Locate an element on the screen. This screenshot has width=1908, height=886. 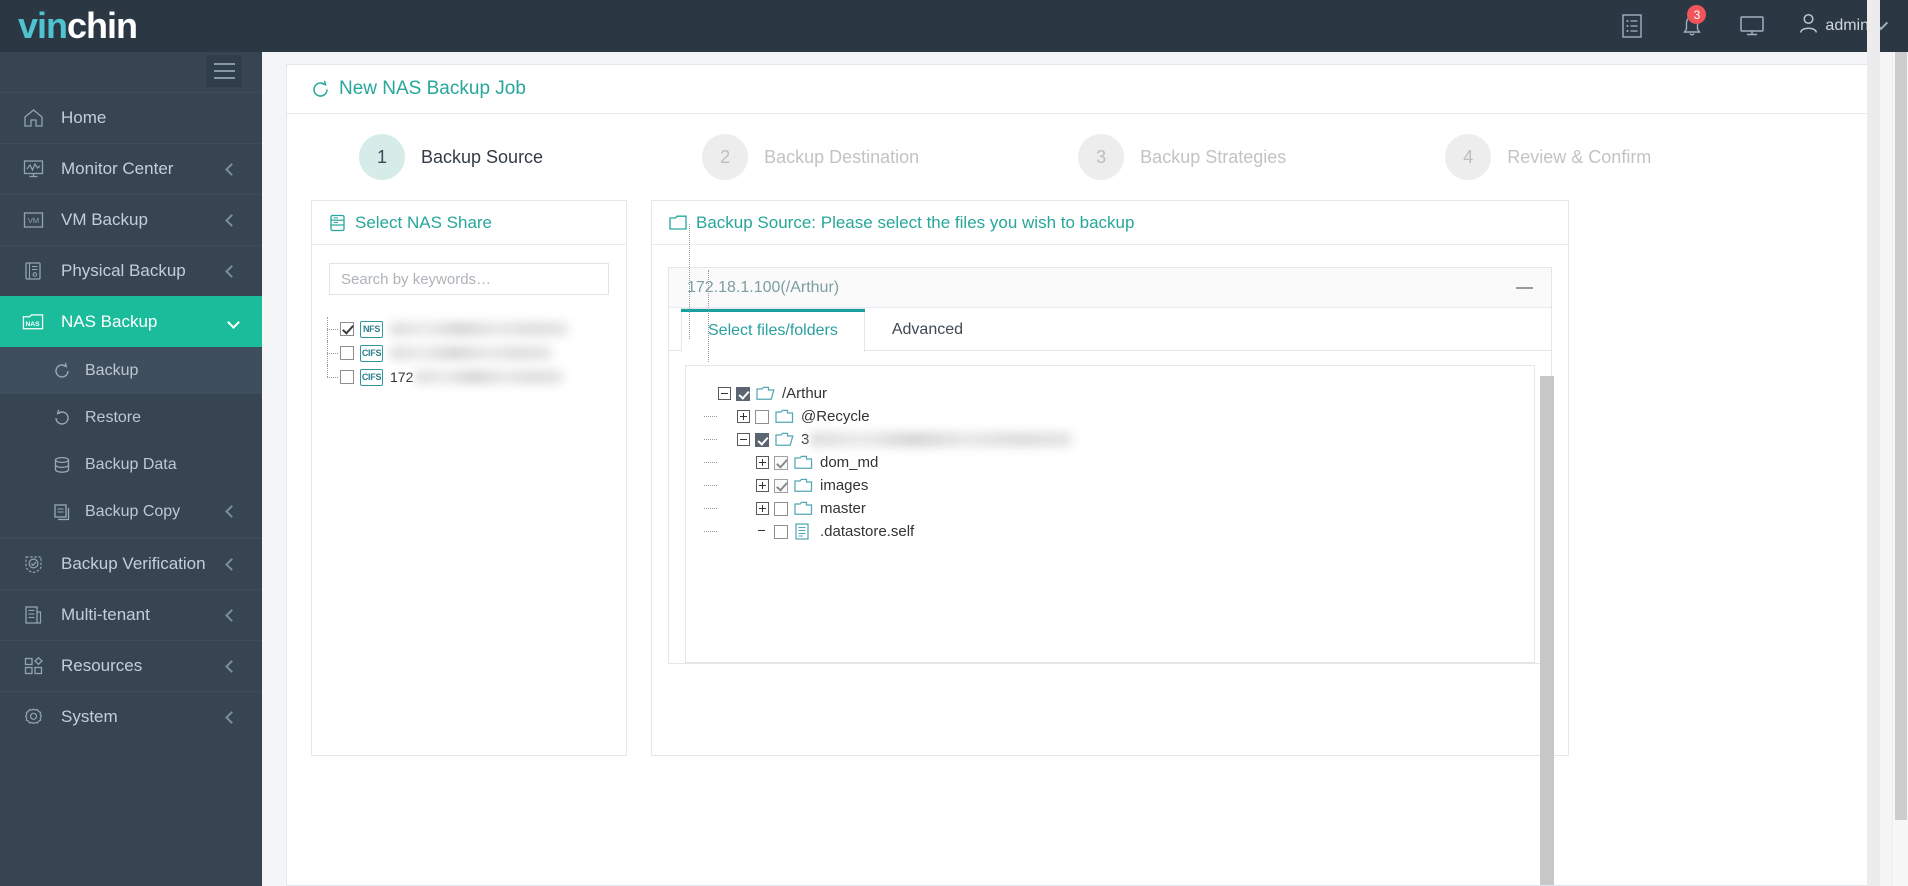
sidebar-item-physical-backup: Physical Backup is located at coordinates (131, 270).